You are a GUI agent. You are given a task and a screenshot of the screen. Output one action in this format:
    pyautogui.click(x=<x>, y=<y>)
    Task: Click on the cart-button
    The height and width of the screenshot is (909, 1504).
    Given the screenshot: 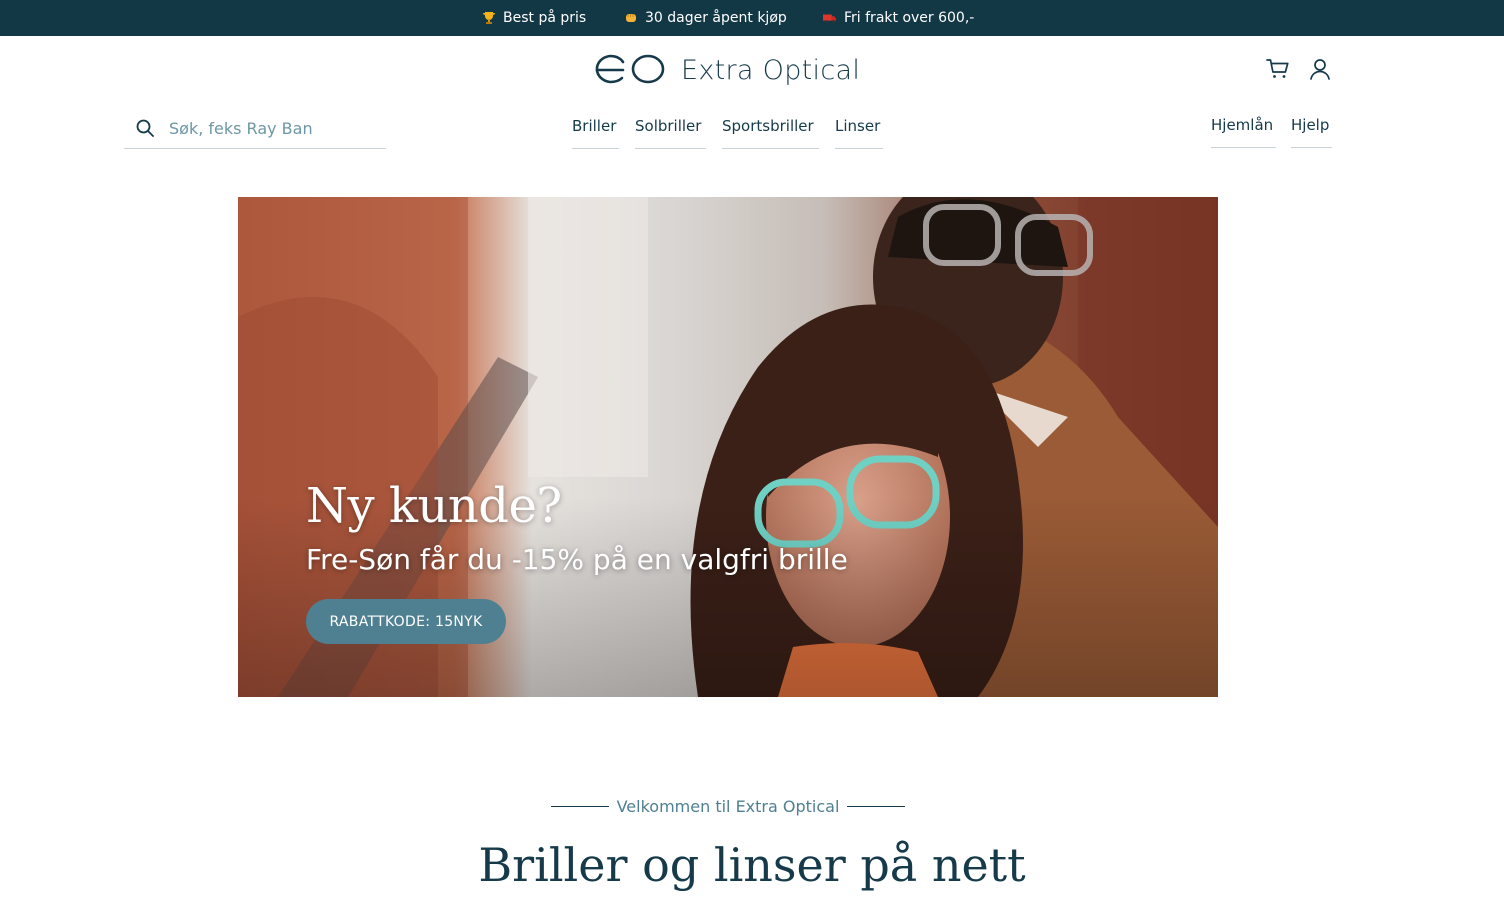 What is the action you would take?
    pyautogui.click(x=1278, y=71)
    